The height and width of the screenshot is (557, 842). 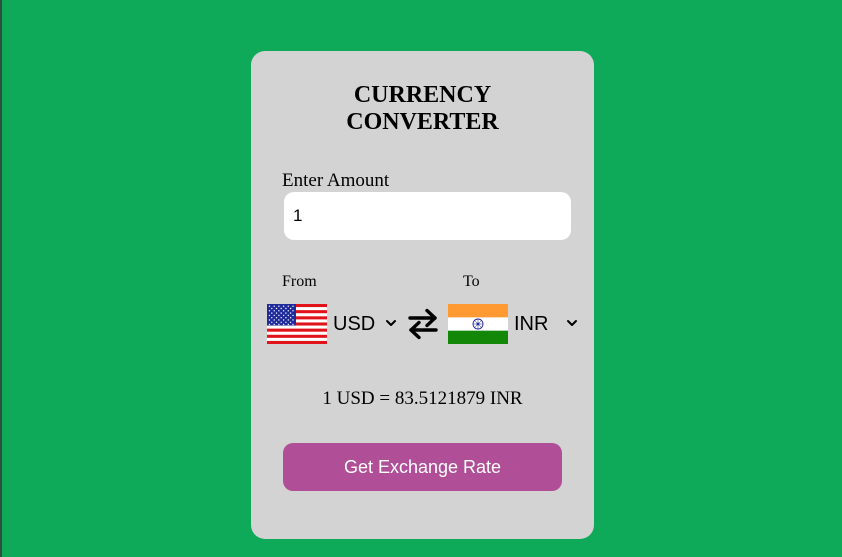 What do you see at coordinates (422, 467) in the screenshot?
I see `get-exchange-rate-button: Get Exchange Rate` at bounding box center [422, 467].